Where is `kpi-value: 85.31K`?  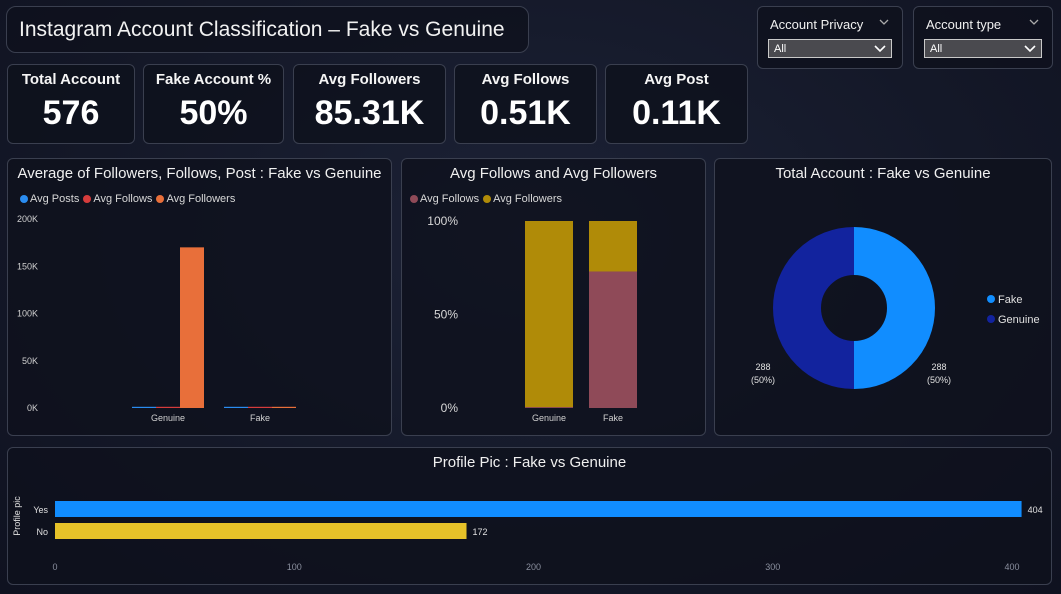 kpi-value: 85.31K is located at coordinates (369, 113).